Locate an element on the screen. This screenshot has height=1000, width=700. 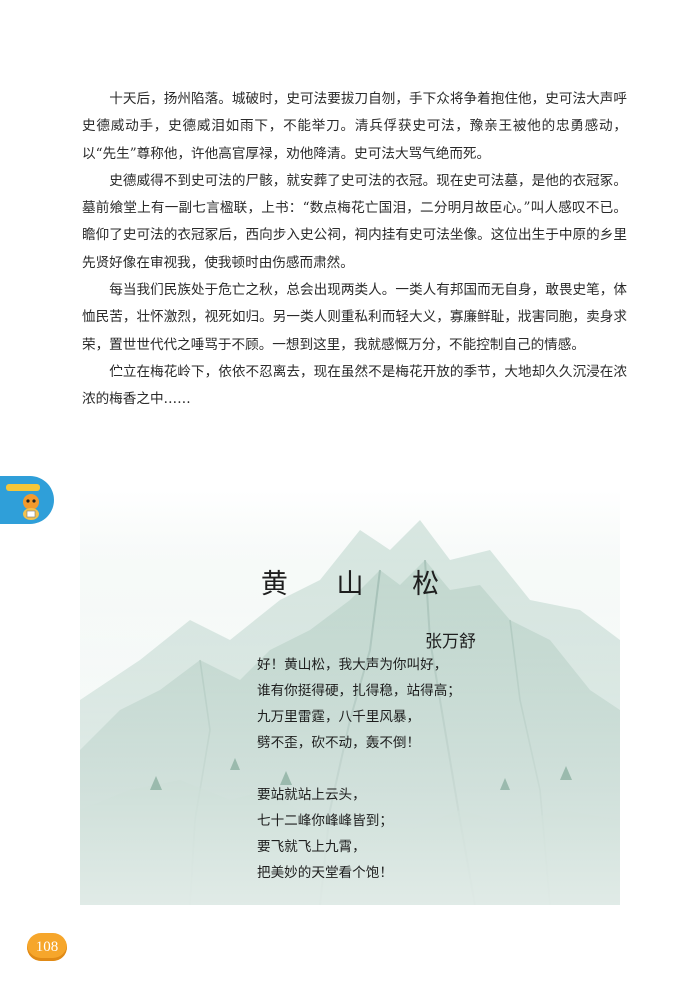
poem-line: 谁有你挺得硬，扎得稳，站得高； is located at coordinates (359, 691).